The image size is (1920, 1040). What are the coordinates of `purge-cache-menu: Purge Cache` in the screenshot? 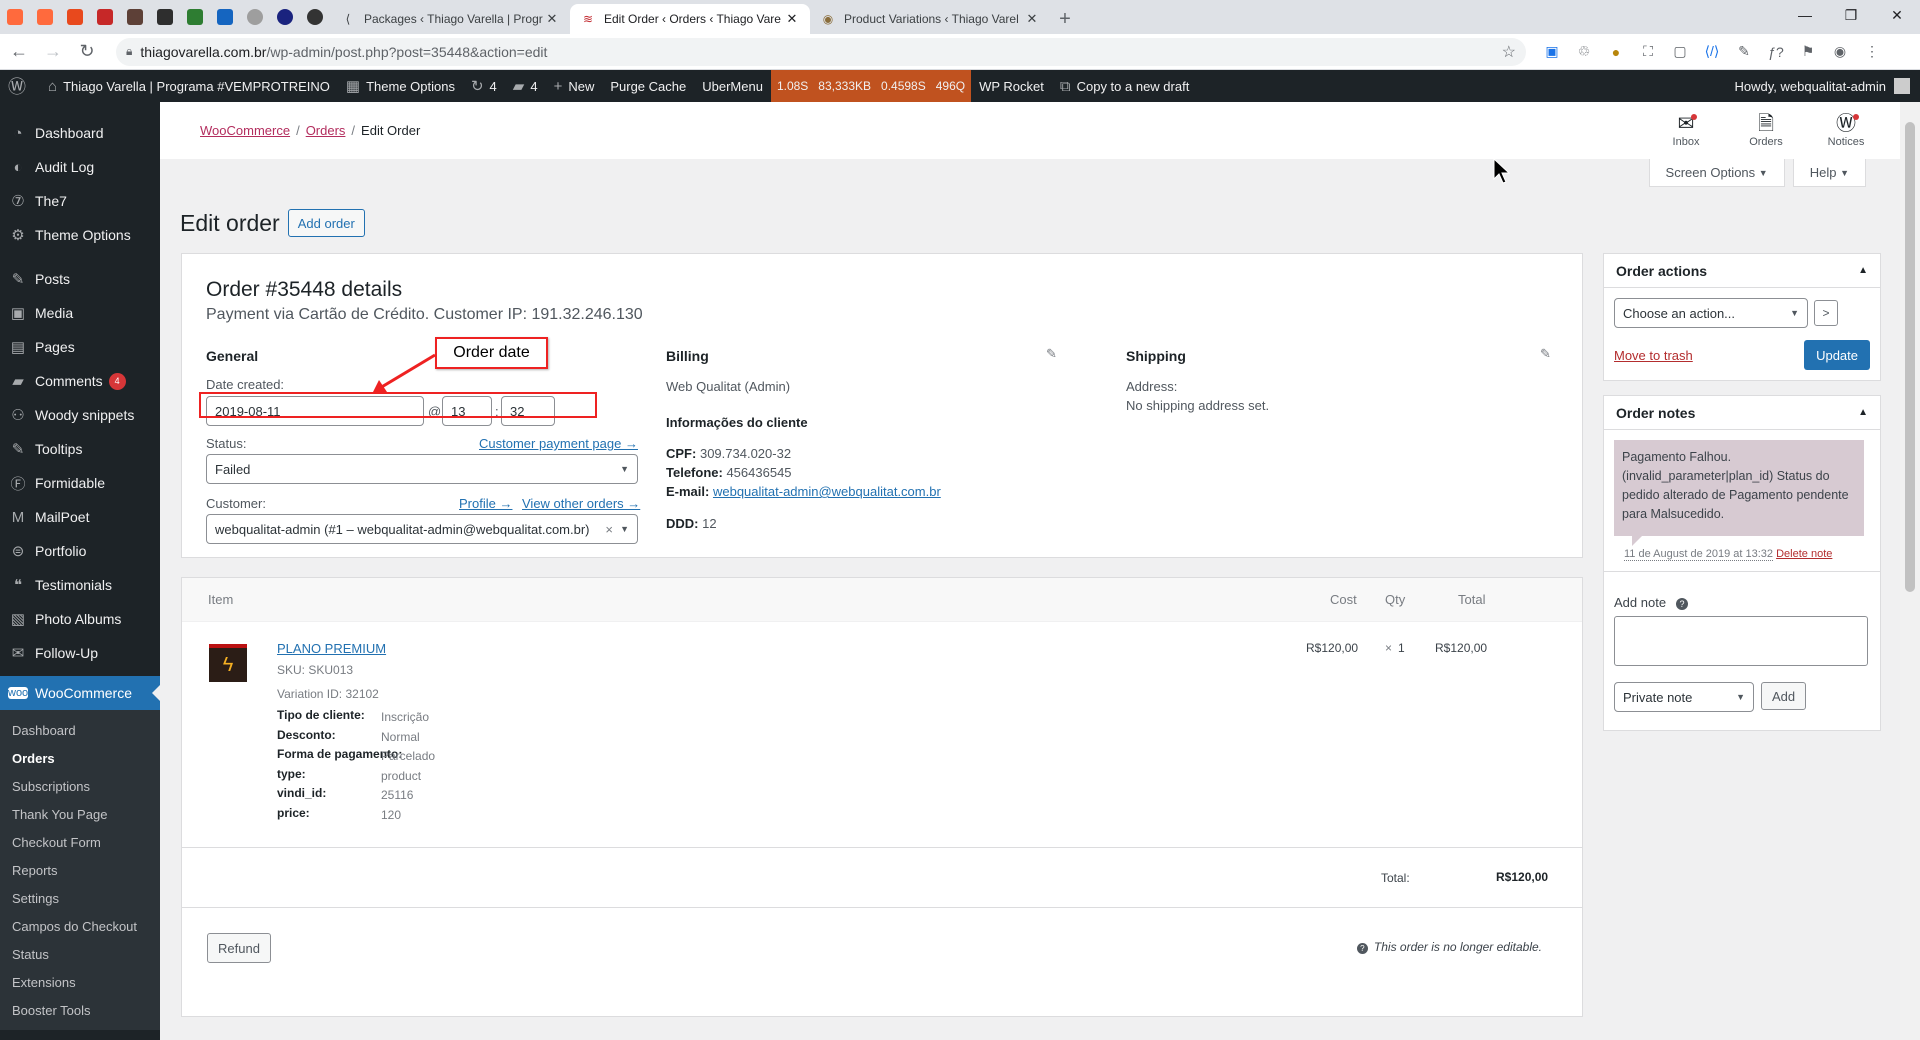 It's located at (648, 86).